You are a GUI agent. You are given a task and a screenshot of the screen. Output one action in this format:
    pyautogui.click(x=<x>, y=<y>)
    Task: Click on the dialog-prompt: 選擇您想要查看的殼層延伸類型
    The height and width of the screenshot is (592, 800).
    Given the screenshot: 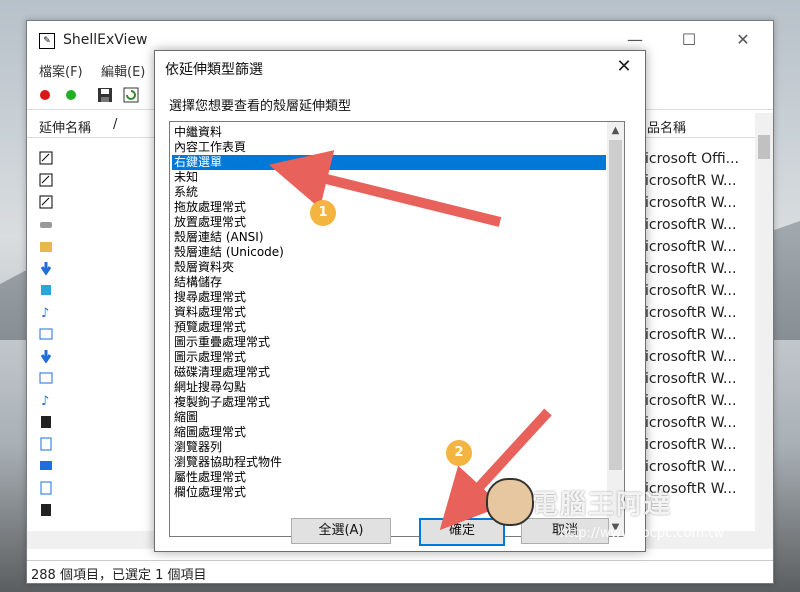 What is the action you would take?
    pyautogui.click(x=260, y=106)
    